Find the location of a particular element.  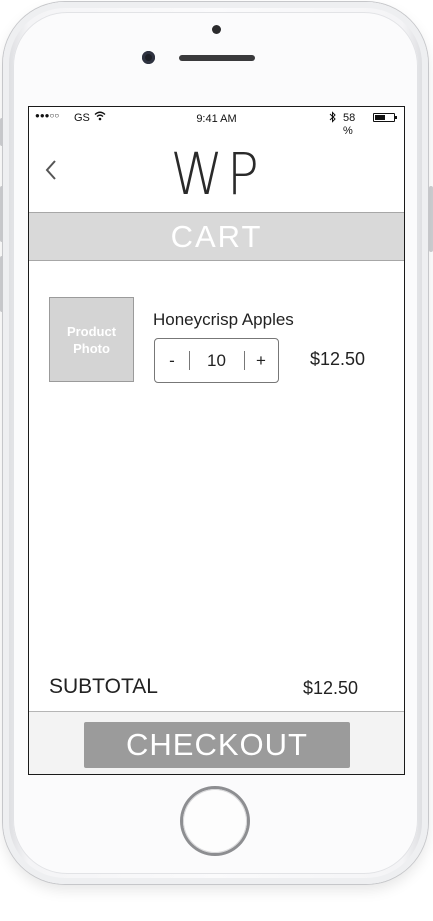

product-photo-placeholder: Product Photo is located at coordinates (91, 339).